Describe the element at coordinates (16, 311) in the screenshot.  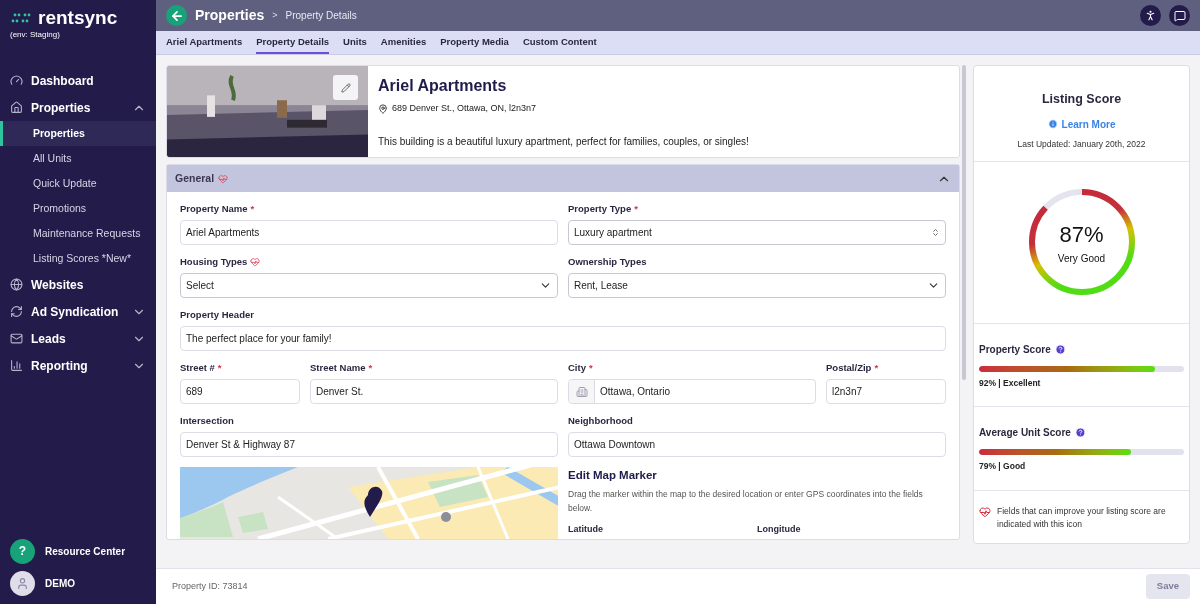
I see `refresh-icon` at that location.